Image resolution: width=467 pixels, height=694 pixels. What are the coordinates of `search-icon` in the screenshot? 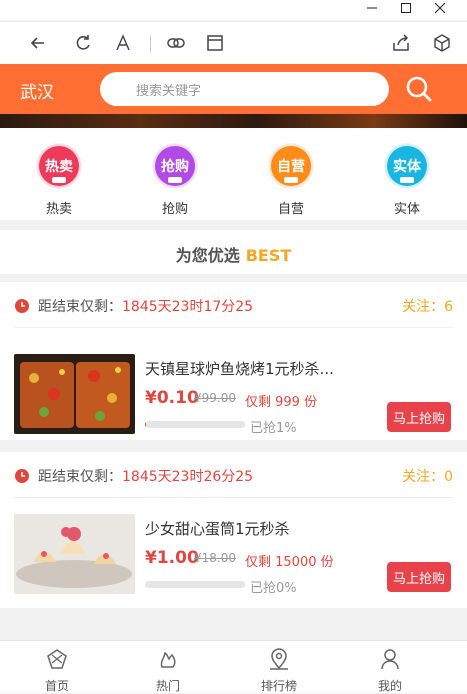 It's located at (419, 89).